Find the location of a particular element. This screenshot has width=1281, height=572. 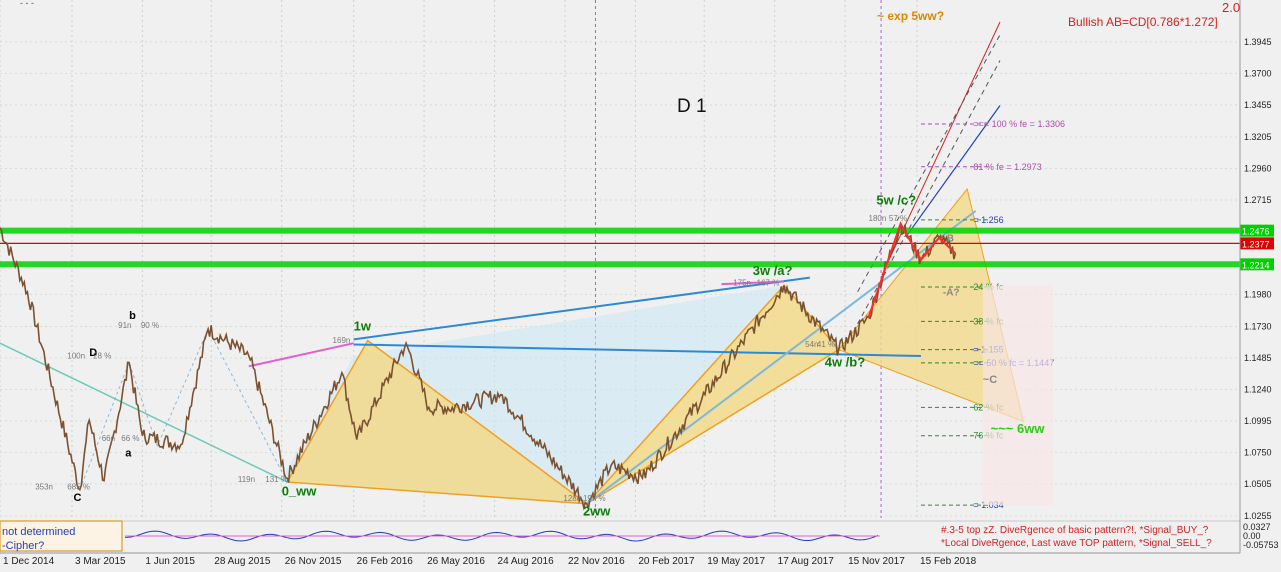

small-annotation: 57 % is located at coordinates (898, 218).